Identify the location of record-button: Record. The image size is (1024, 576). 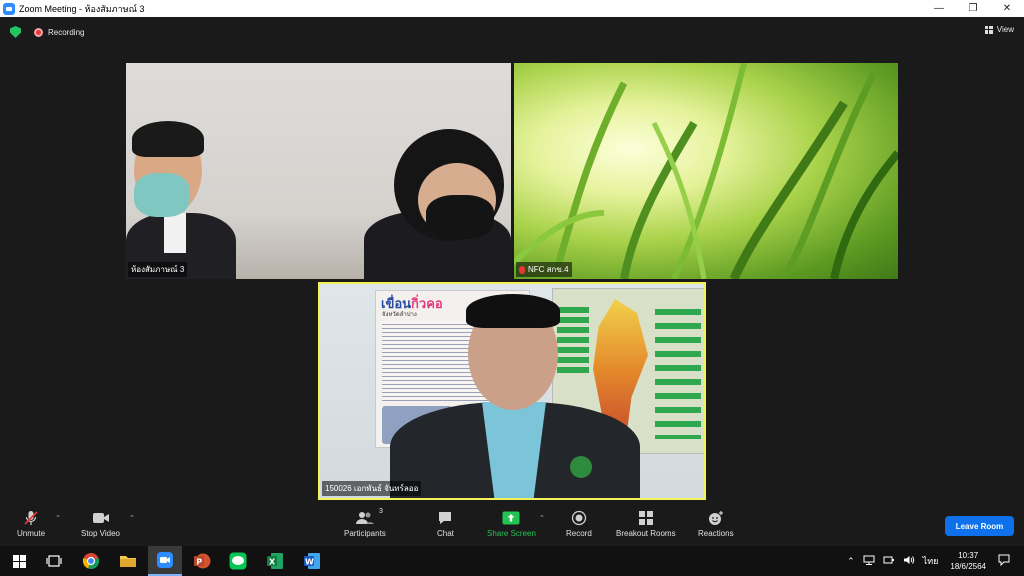
(579, 524).